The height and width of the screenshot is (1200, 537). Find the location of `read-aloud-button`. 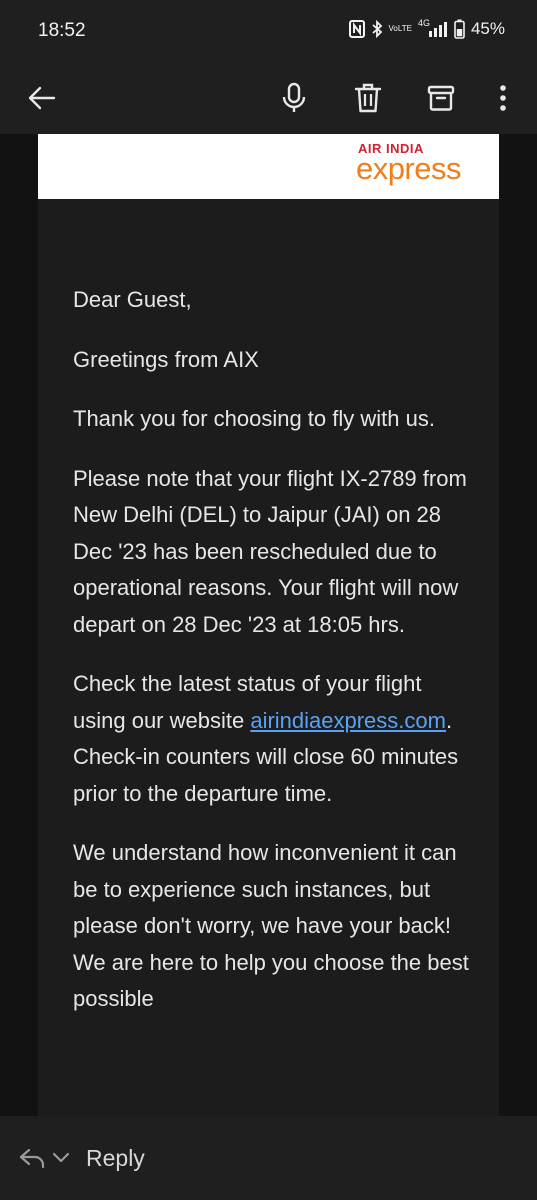

read-aloud-button is located at coordinates (294, 98).